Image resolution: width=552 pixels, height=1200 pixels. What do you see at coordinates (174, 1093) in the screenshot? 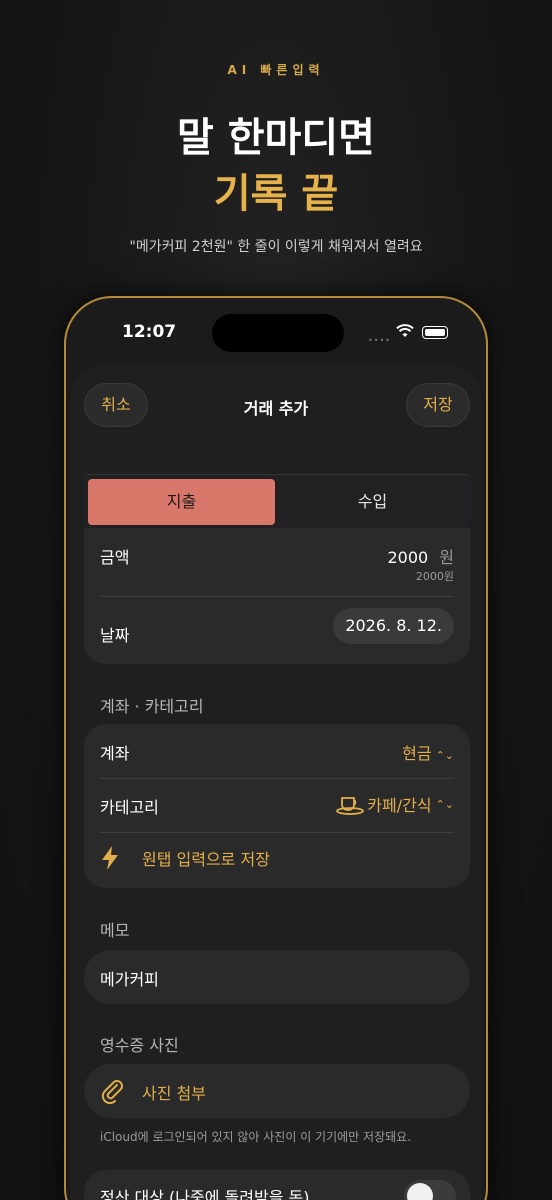
I see `attach-photo-label: 사진 첨부` at bounding box center [174, 1093].